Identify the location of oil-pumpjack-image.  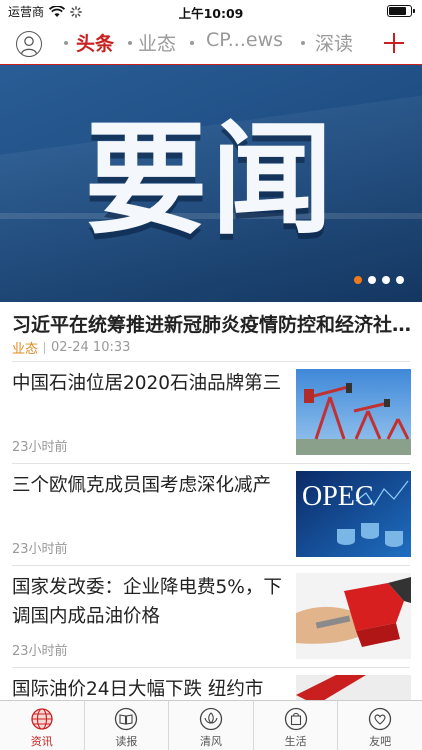
(353, 412).